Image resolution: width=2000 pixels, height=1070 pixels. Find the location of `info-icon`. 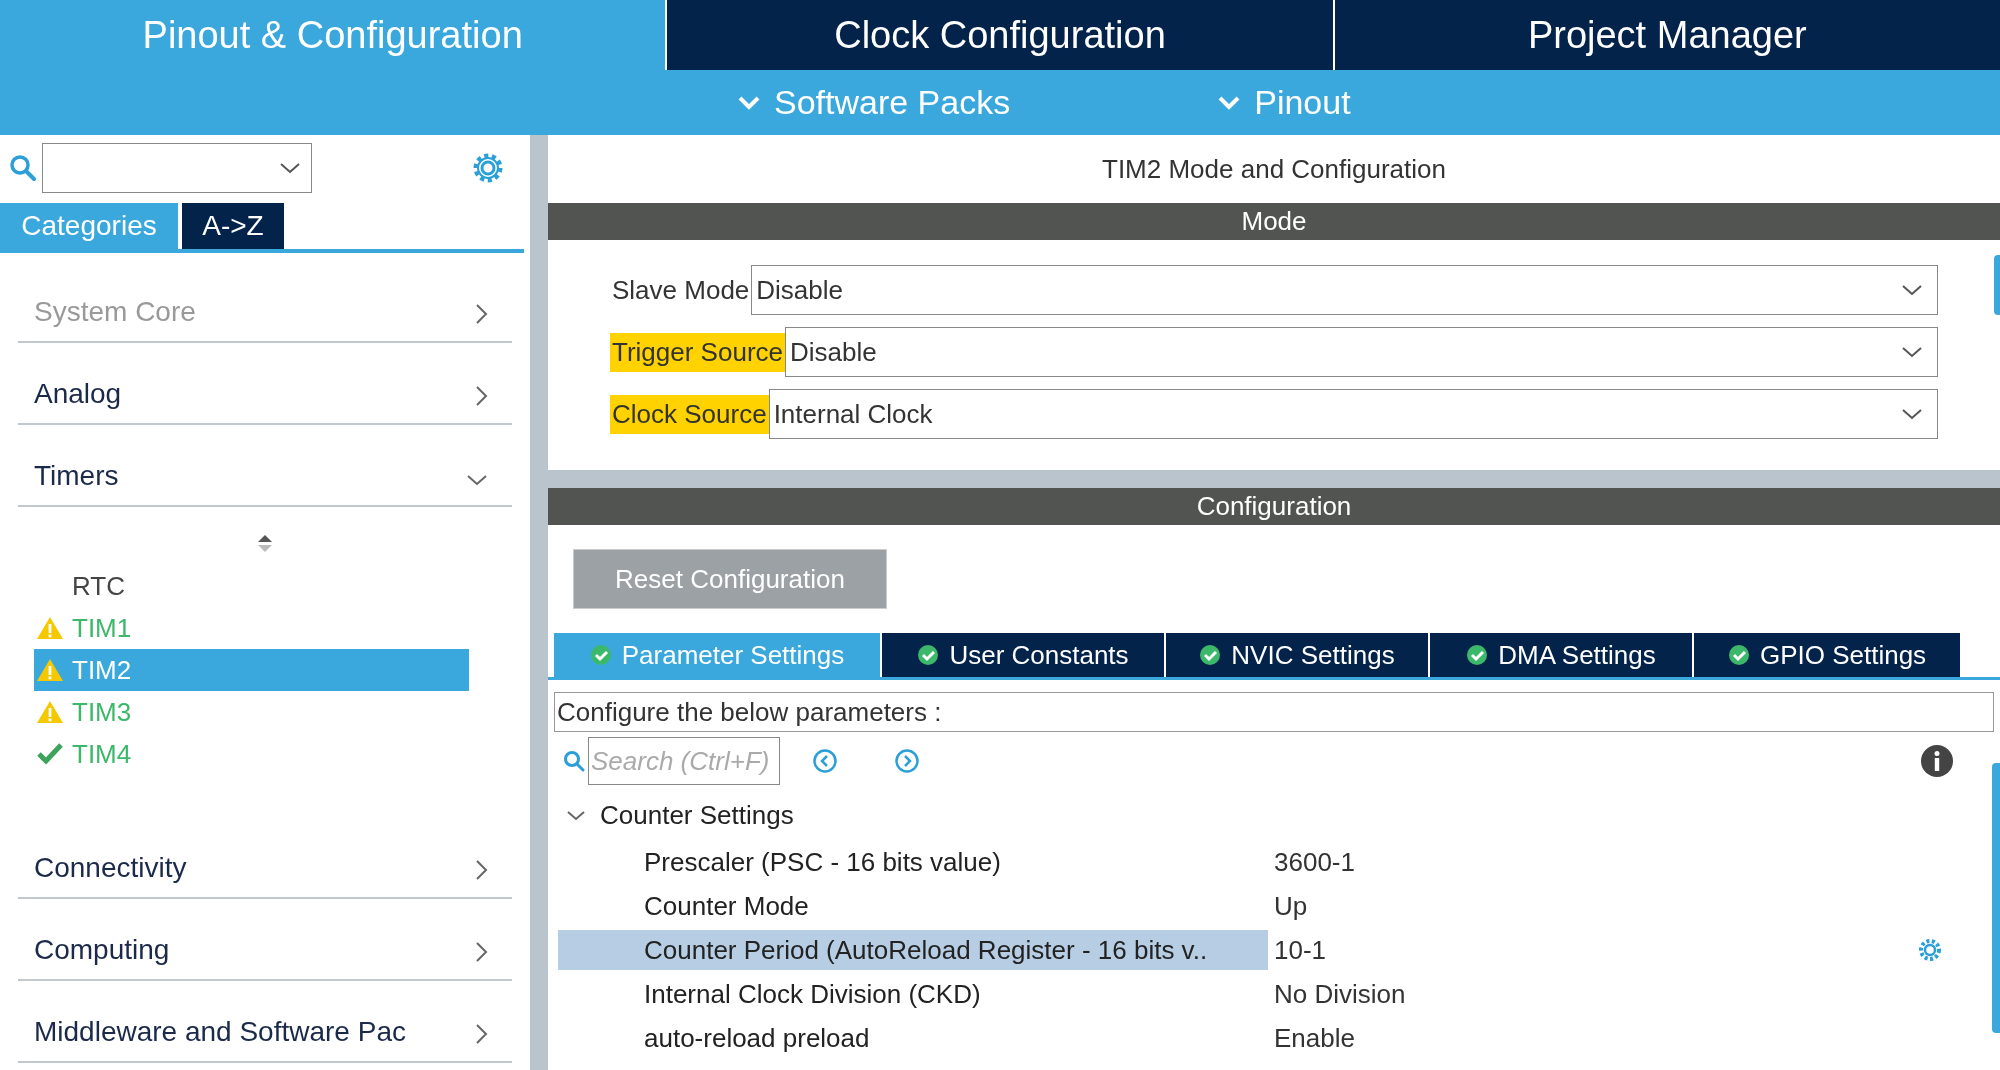

info-icon is located at coordinates (1937, 761).